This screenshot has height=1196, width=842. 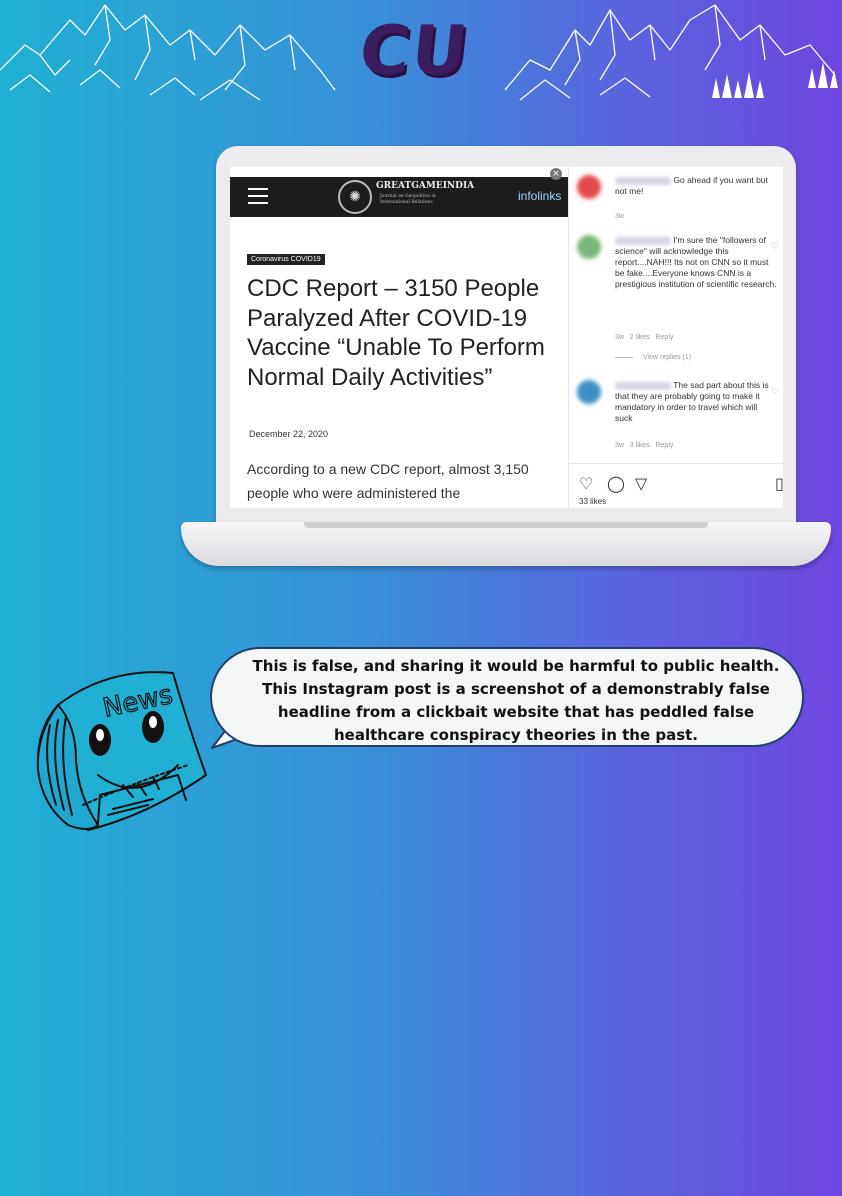 I want to click on comment-meta: 3w 2 likes Reply, so click(x=644, y=337).